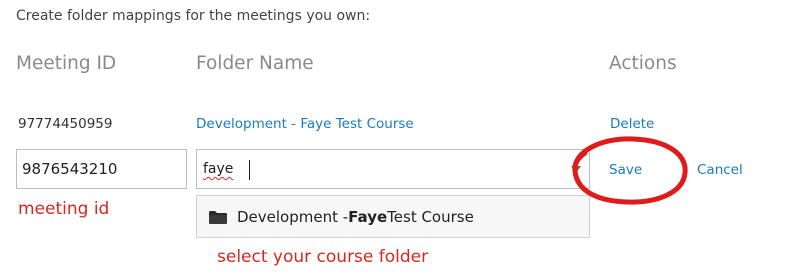  I want to click on header-folder-name: Folder Name, so click(255, 63).